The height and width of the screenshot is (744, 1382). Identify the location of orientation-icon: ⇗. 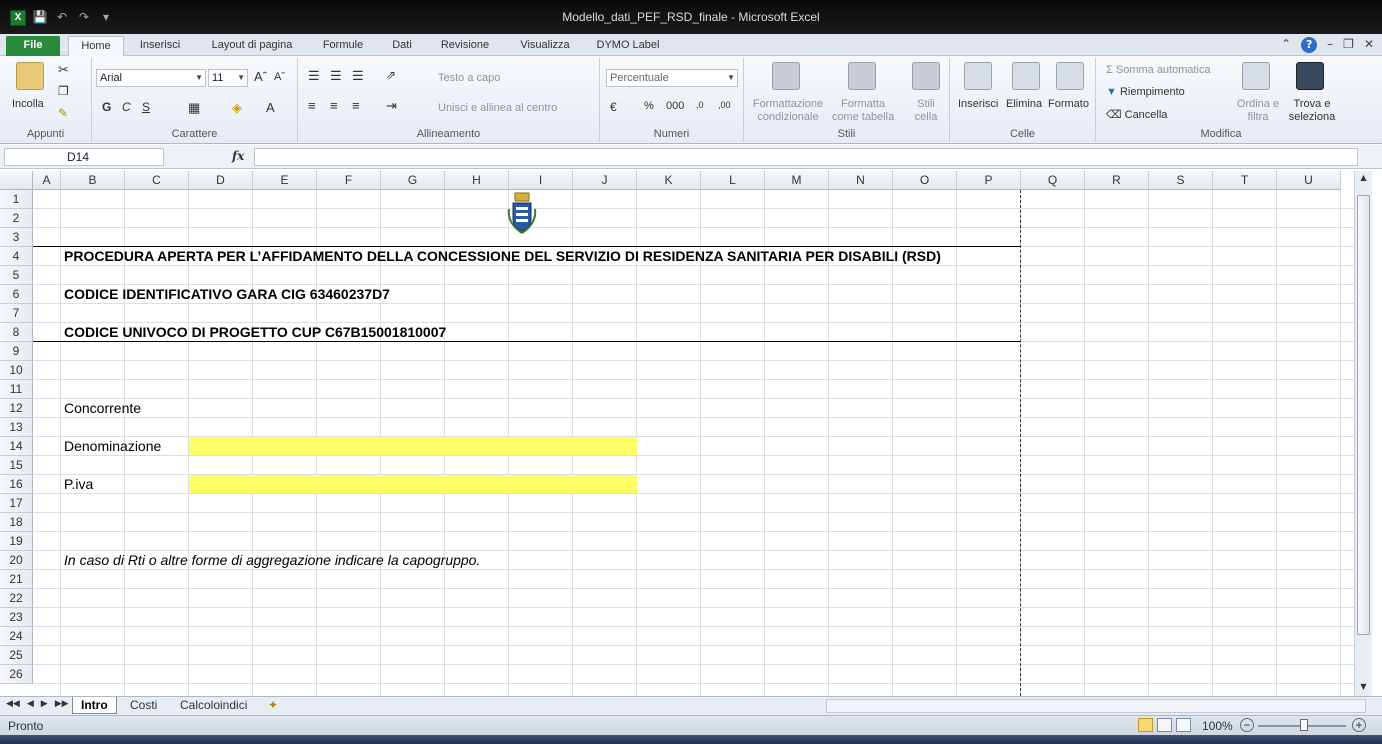
(391, 75).